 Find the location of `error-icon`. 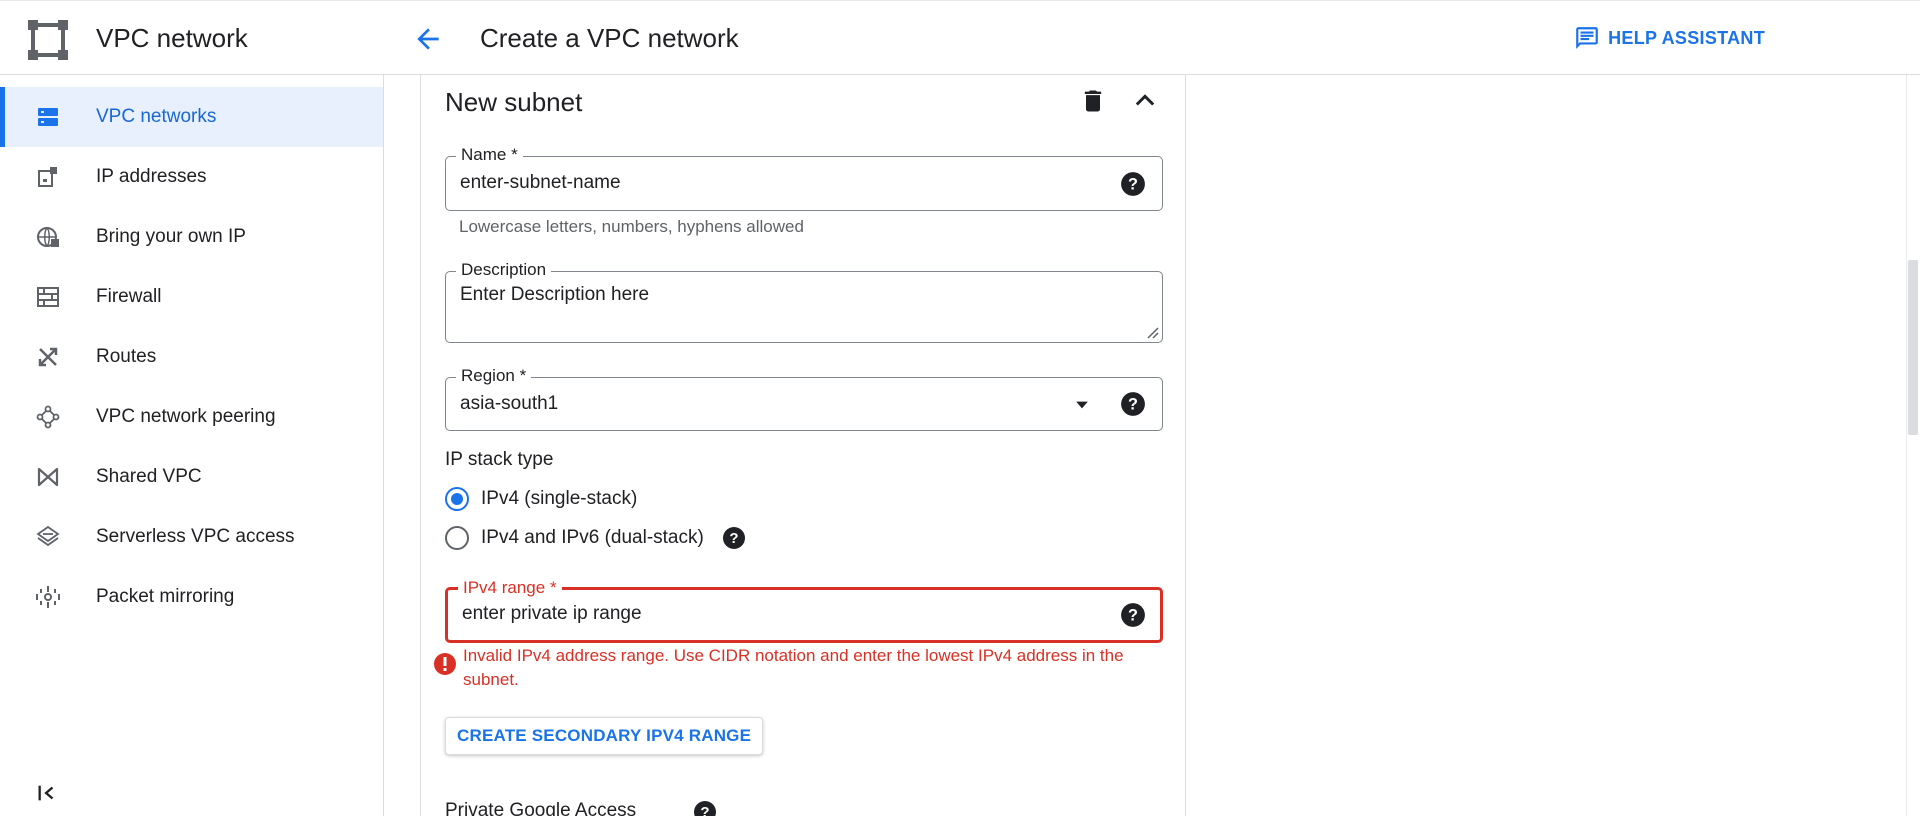

error-icon is located at coordinates (445, 664).